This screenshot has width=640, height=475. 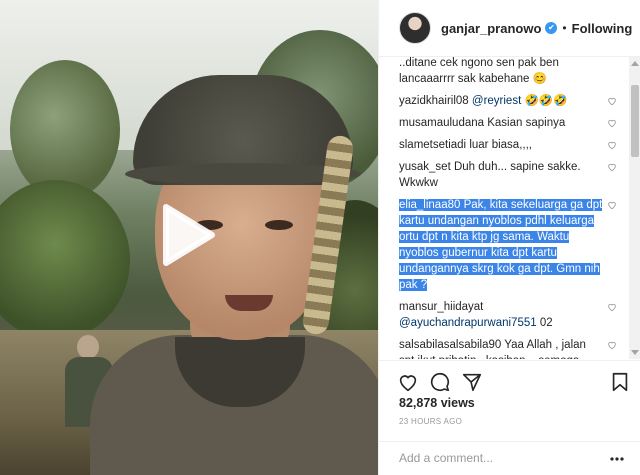 What do you see at coordinates (500, 145) in the screenshot?
I see `comment-text: luar biasa,,,,` at bounding box center [500, 145].